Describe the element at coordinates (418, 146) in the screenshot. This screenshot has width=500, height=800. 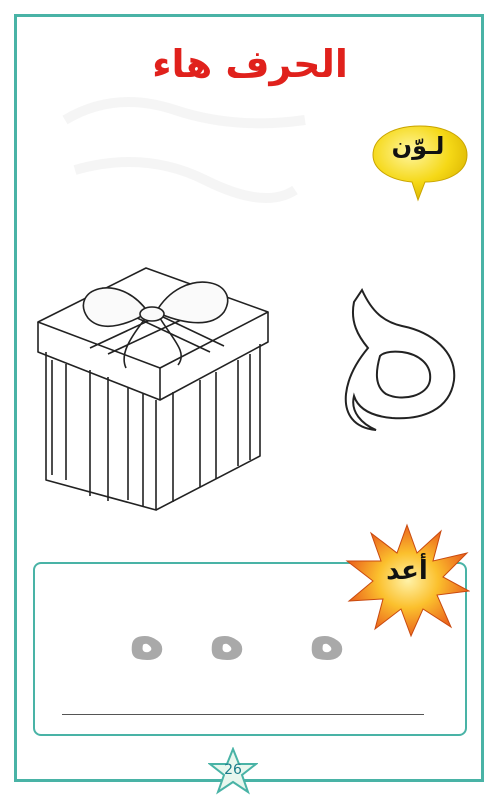
I see `instruction-color-label: لـوّن` at that location.